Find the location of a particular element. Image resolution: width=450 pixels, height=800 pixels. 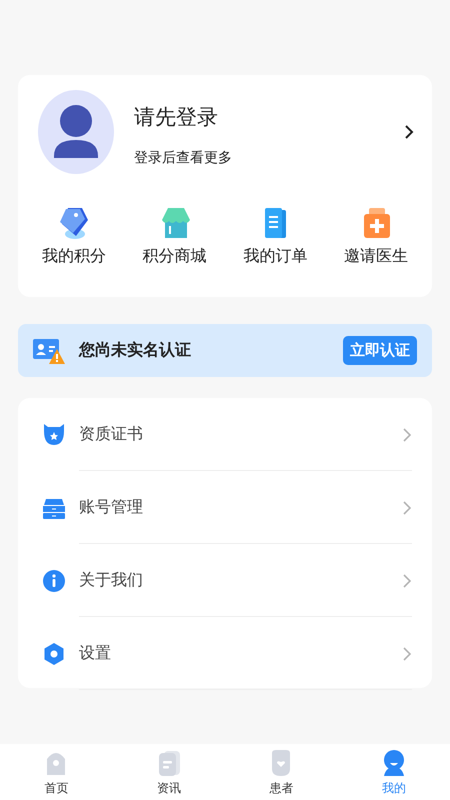

menu-item: 关于我们 is located at coordinates (227, 580).